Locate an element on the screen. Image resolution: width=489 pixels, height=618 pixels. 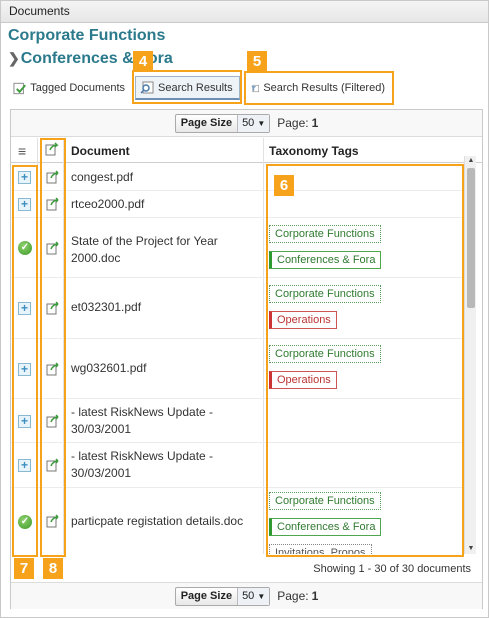
document-name: State of the Project for Year 2000.doc is located at coordinates (168, 250).